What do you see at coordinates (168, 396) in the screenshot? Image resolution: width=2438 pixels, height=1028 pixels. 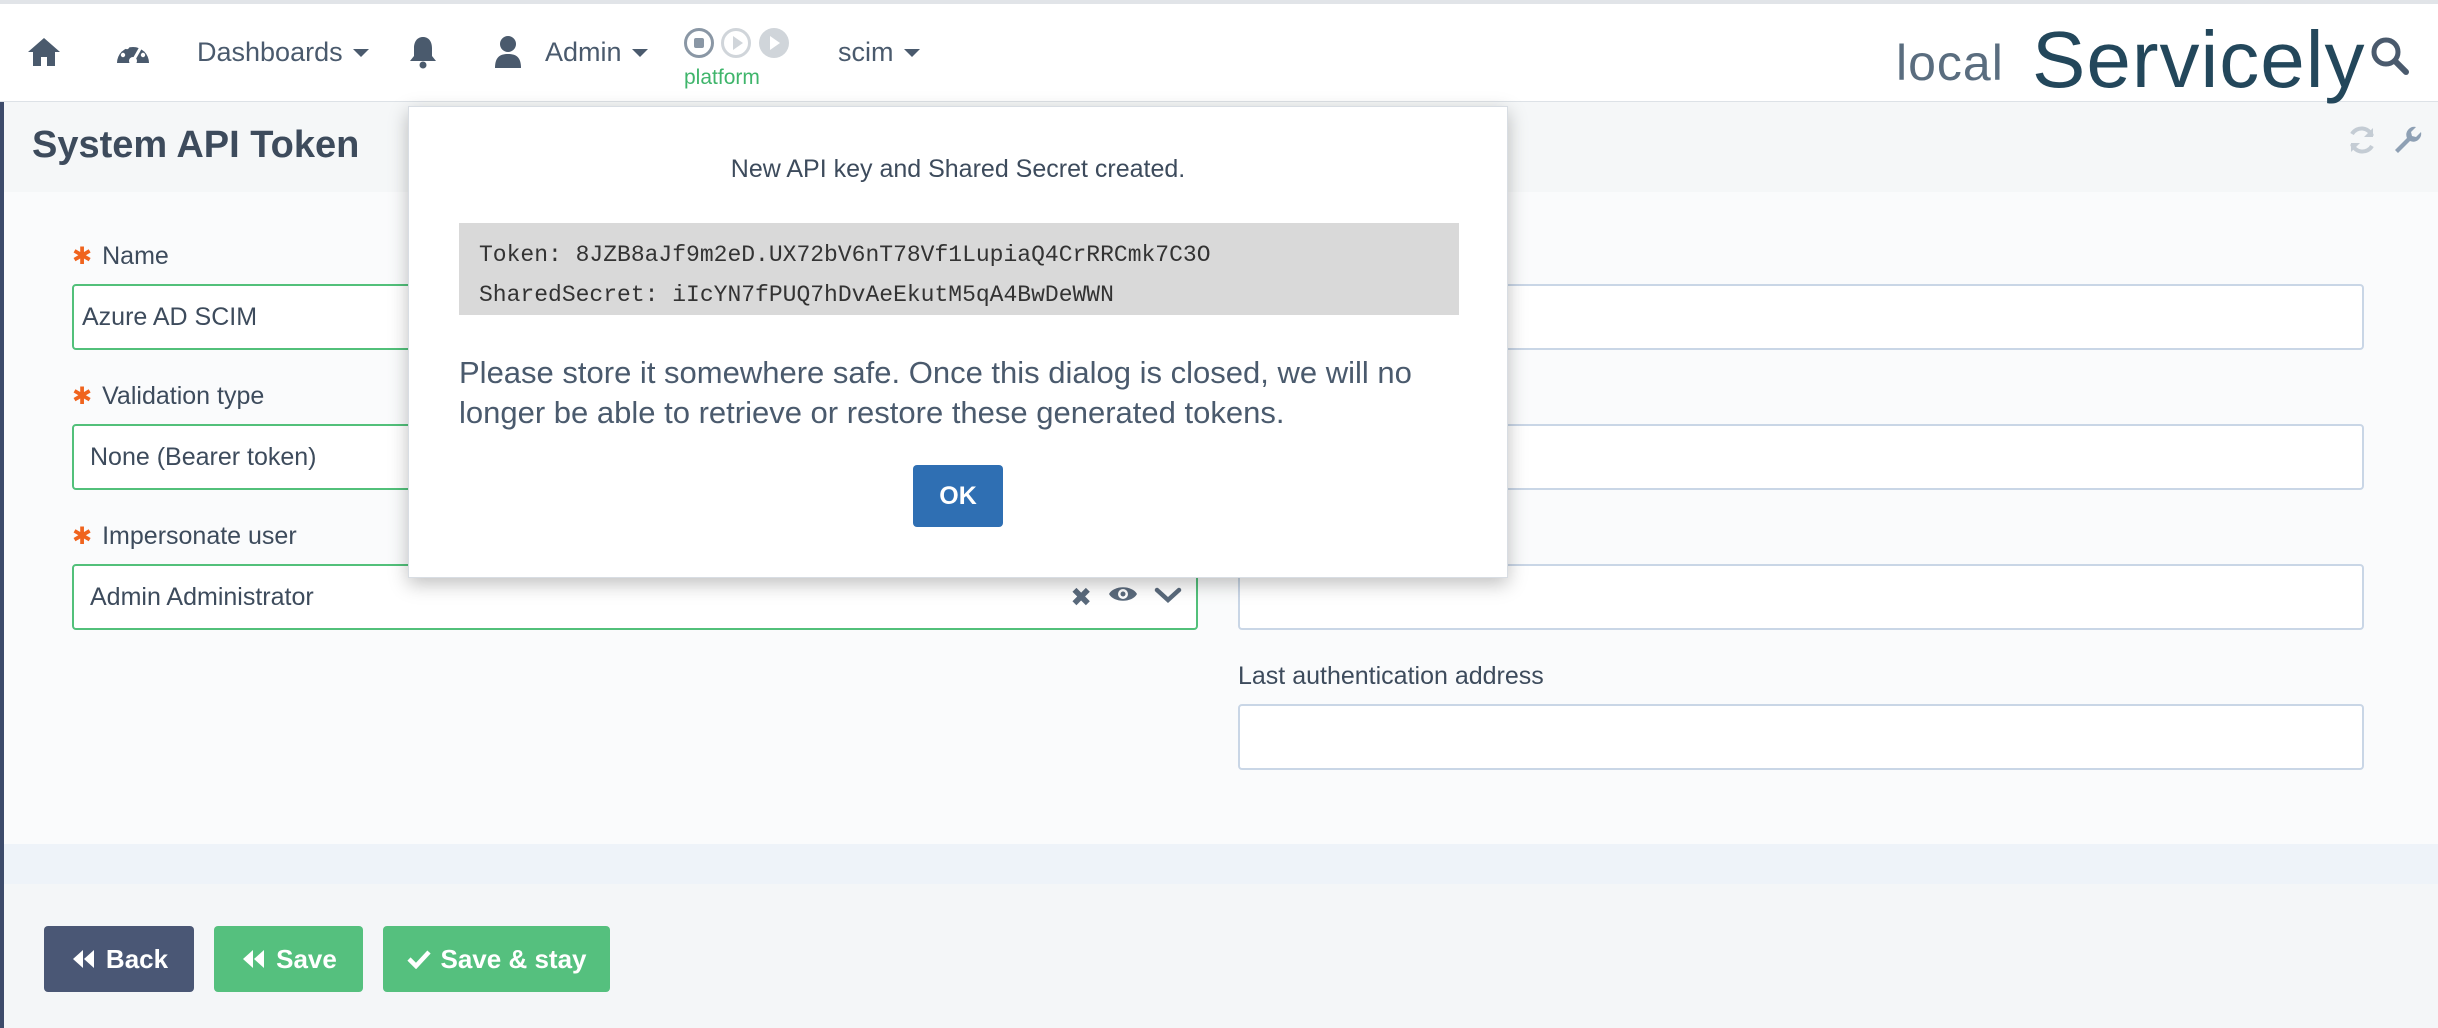 I see `validation-type-label: ✱ Validation type` at bounding box center [168, 396].